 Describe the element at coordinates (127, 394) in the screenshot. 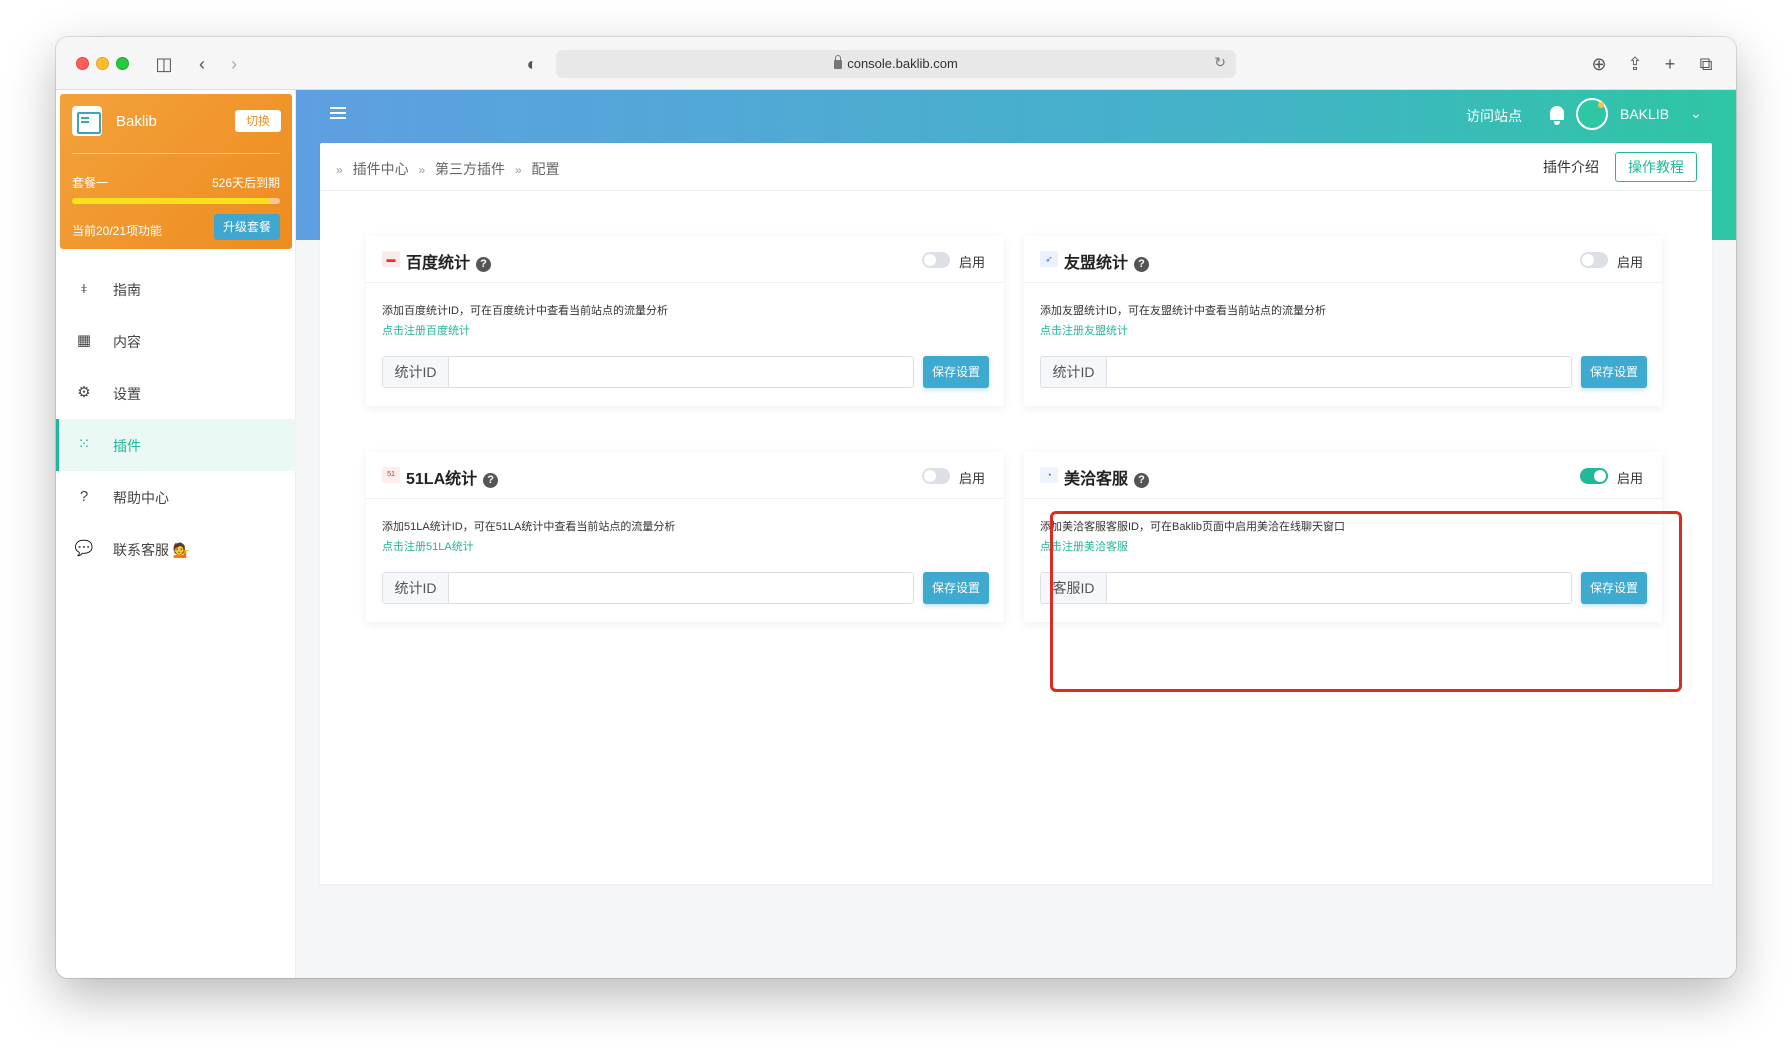

I see `sidebar-item-label: 设置` at that location.